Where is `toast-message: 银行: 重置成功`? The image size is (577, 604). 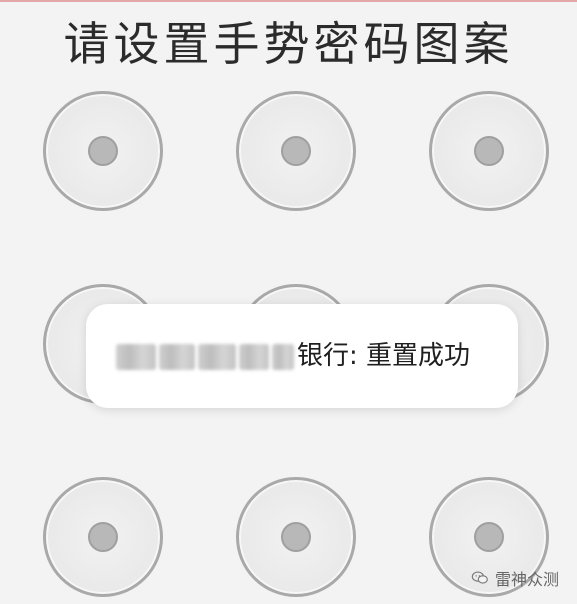
toast-message: 银行: 重置成功 is located at coordinates (293, 356).